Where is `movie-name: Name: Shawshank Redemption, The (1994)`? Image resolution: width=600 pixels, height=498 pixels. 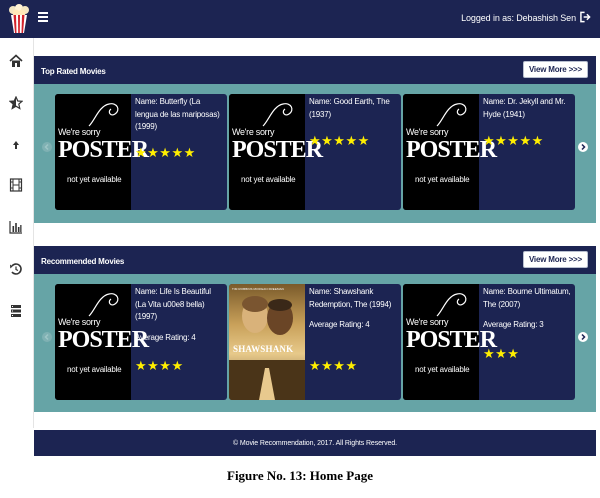
movie-name: Name: Shawshank Redemption, The (1994) is located at coordinates (350, 298).